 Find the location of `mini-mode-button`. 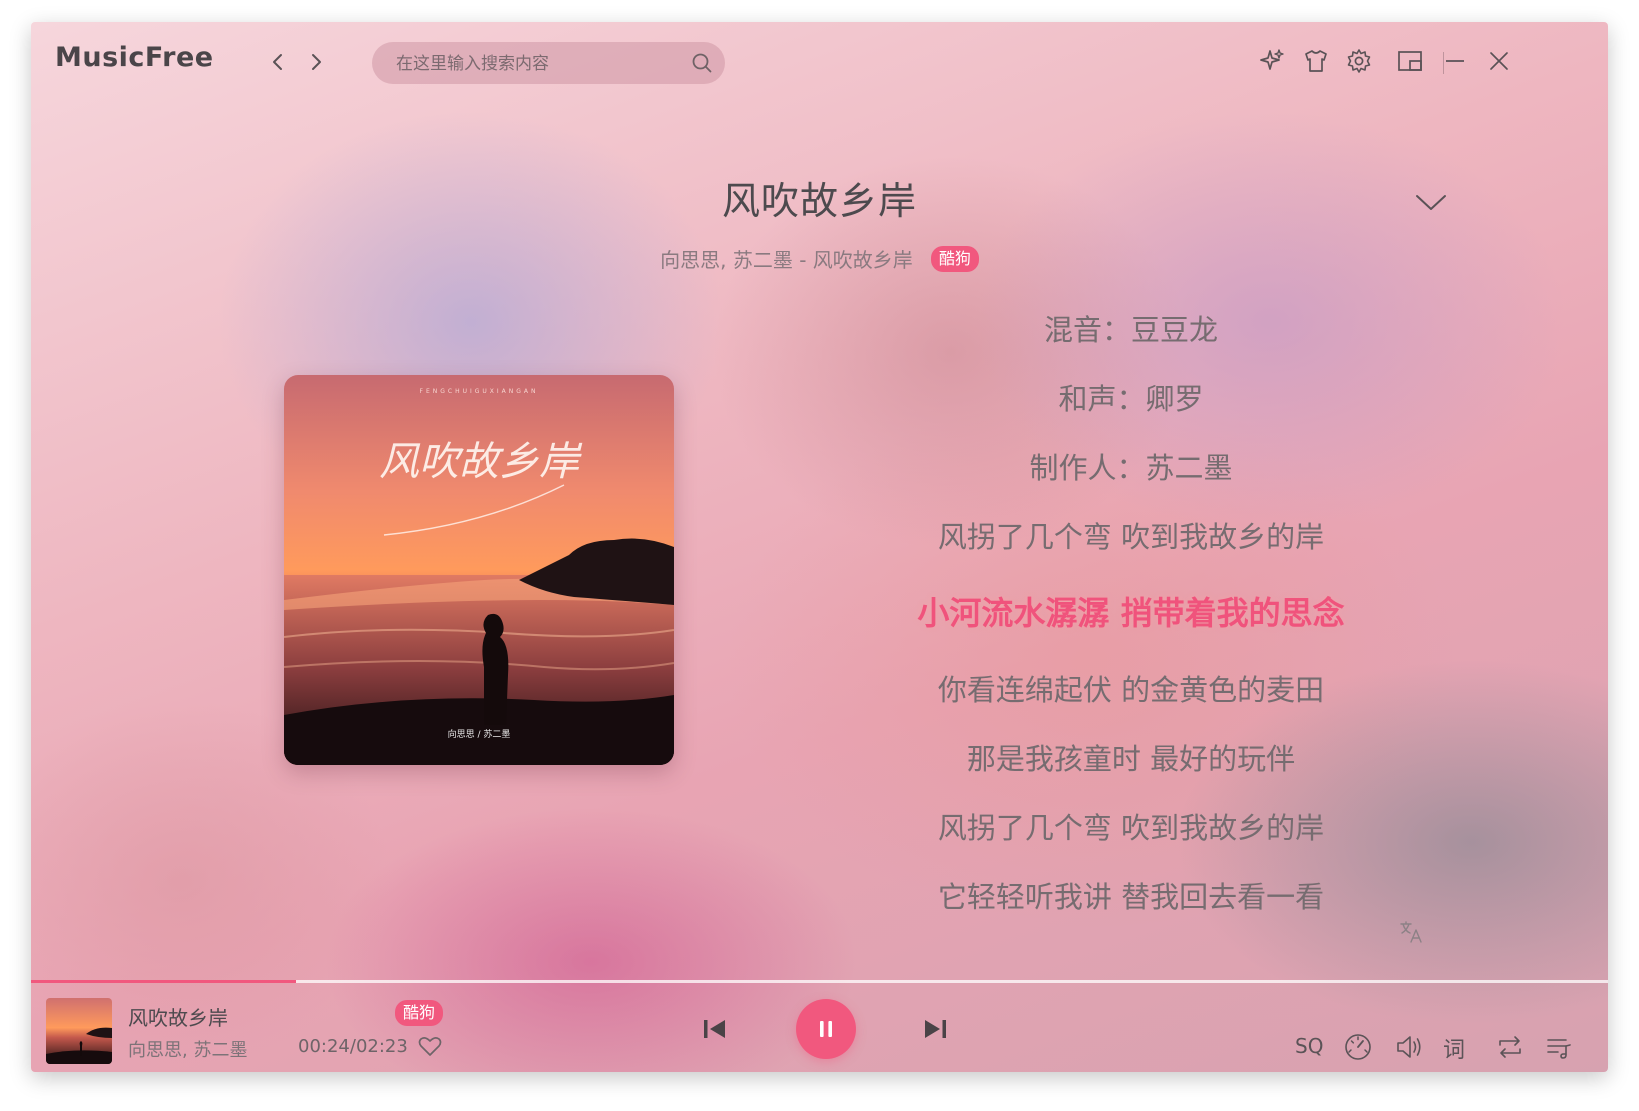

mini-mode-button is located at coordinates (1410, 61).